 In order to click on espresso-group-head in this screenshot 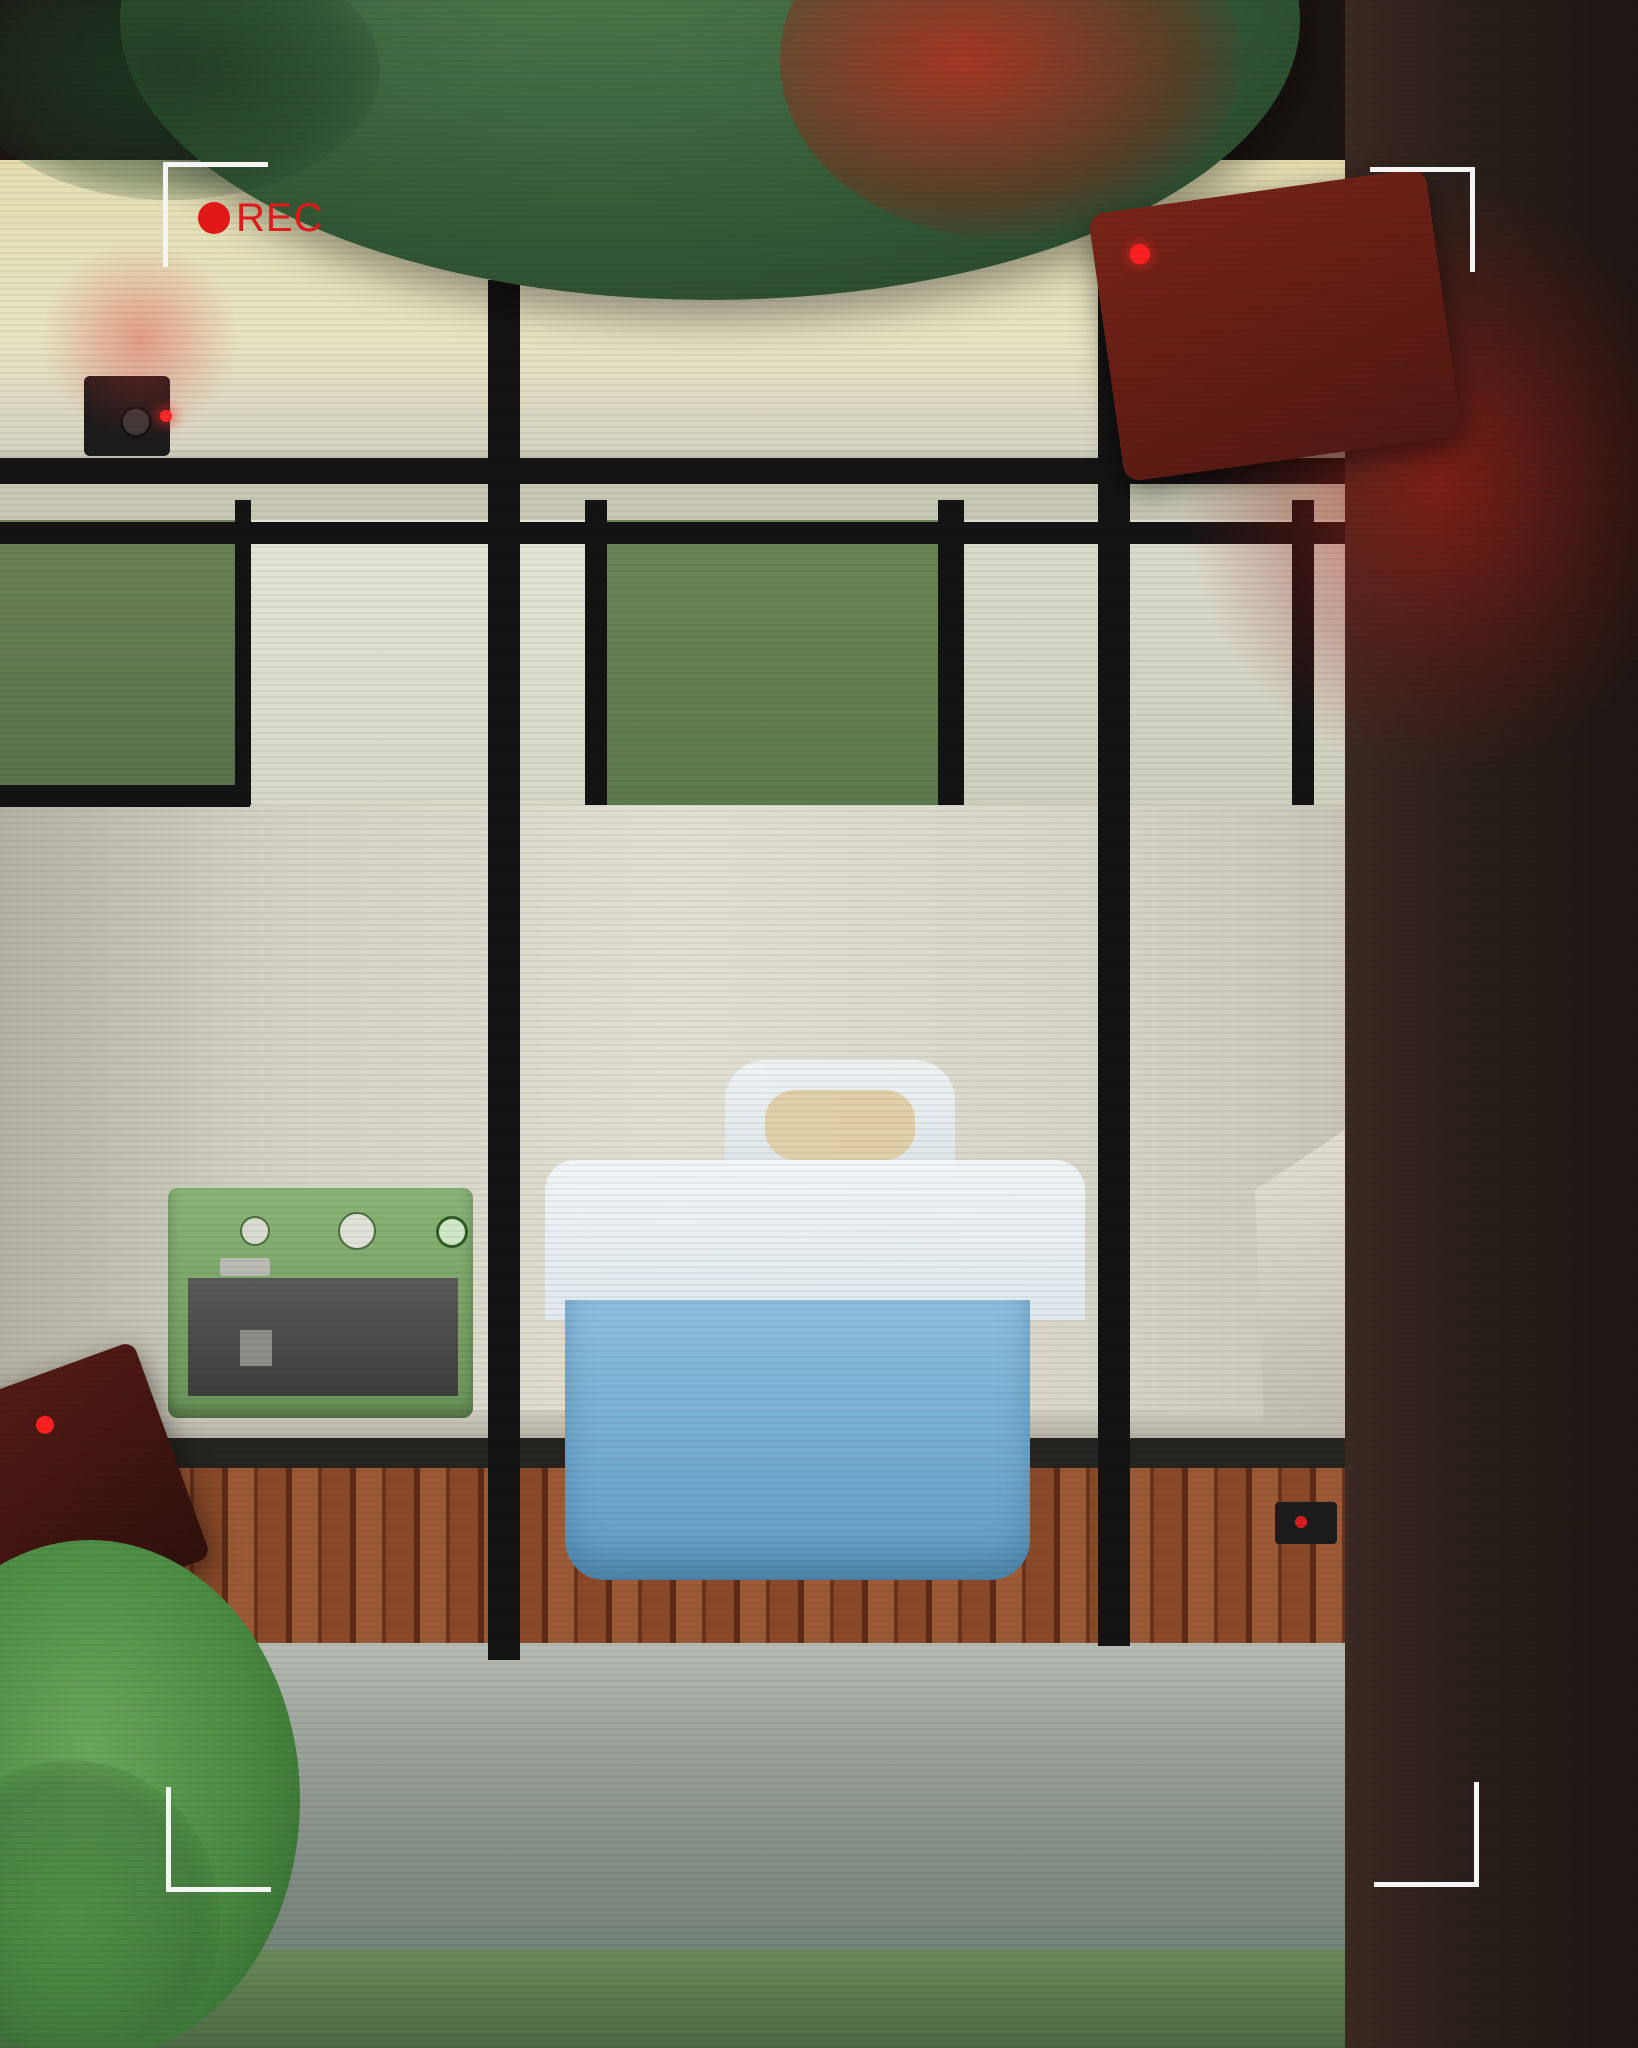, I will do `click(245, 1267)`.